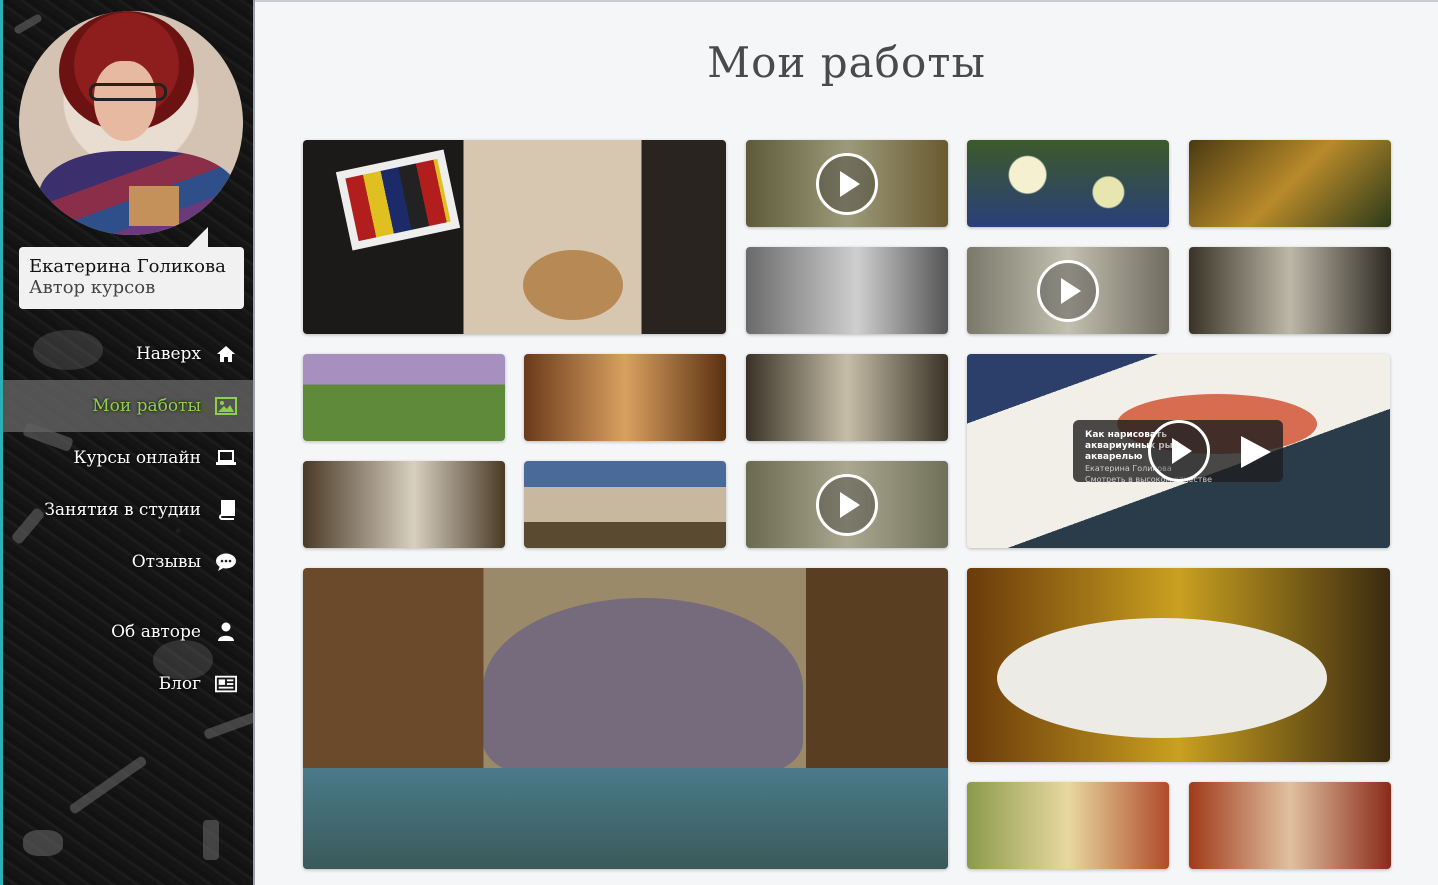 Image resolution: width=1438 pixels, height=885 pixels. I want to click on doodle-stone, so click(43, 843).